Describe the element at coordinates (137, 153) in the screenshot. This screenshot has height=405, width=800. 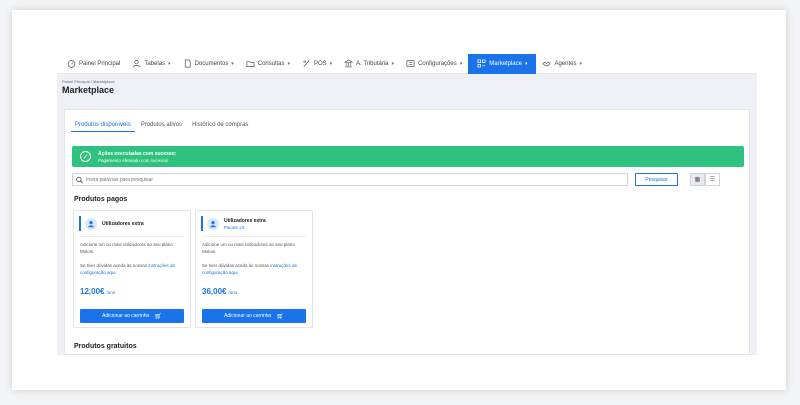
I see `alert-title: Ações executadas com sucesso:` at that location.